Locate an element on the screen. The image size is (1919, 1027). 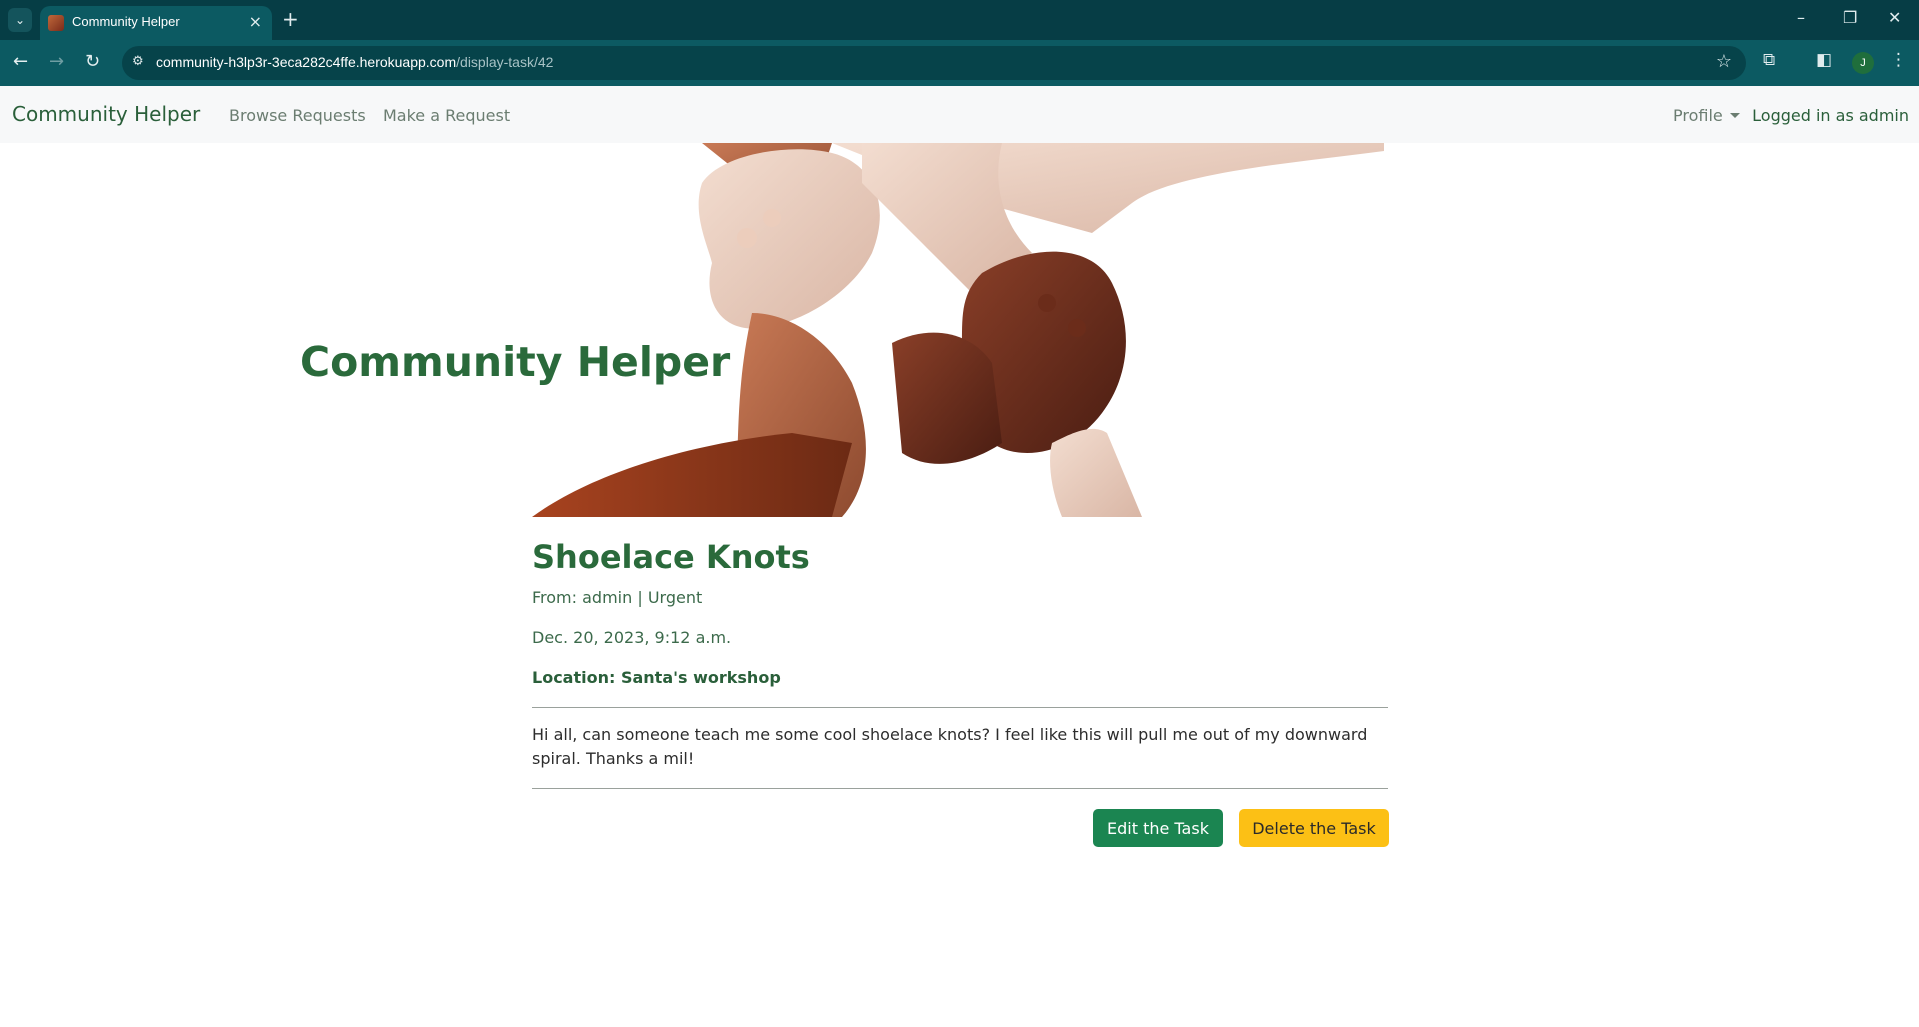
nav-browse-requests: Browse Requests is located at coordinates (297, 115).